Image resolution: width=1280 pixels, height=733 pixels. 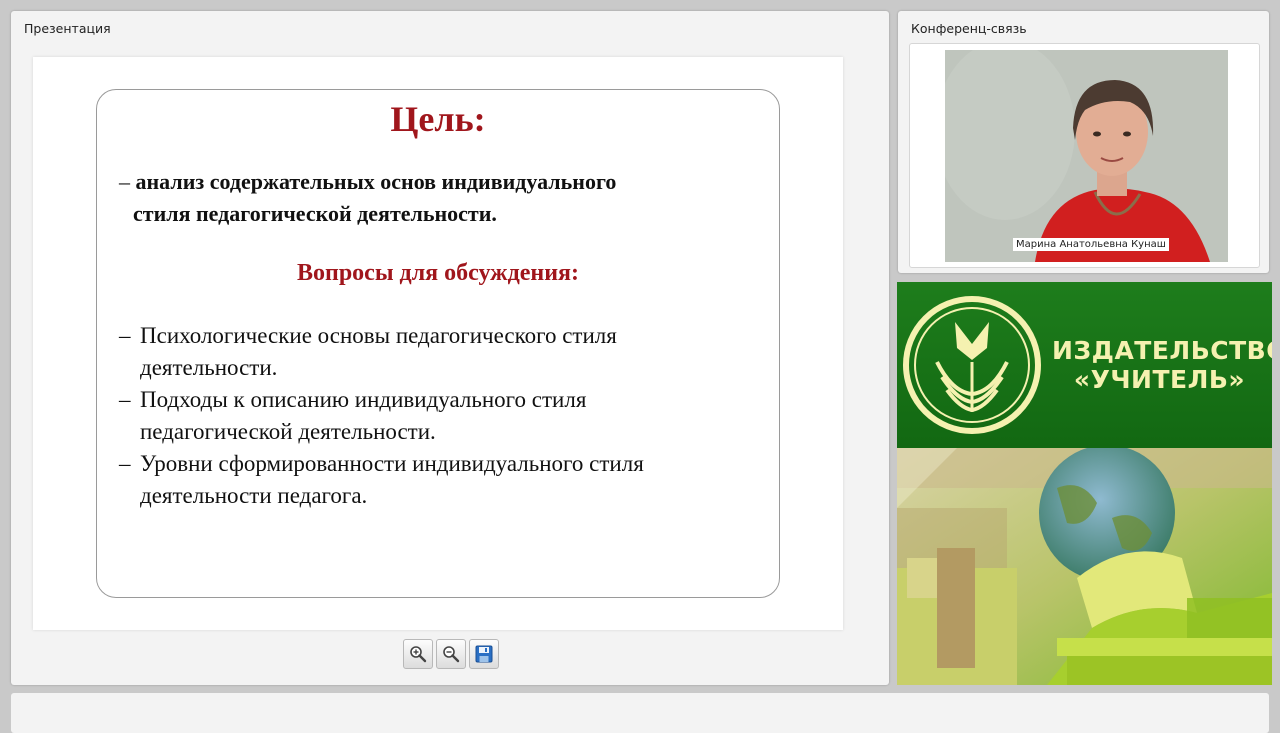 I want to click on bottom-panel, so click(x=640, y=713).